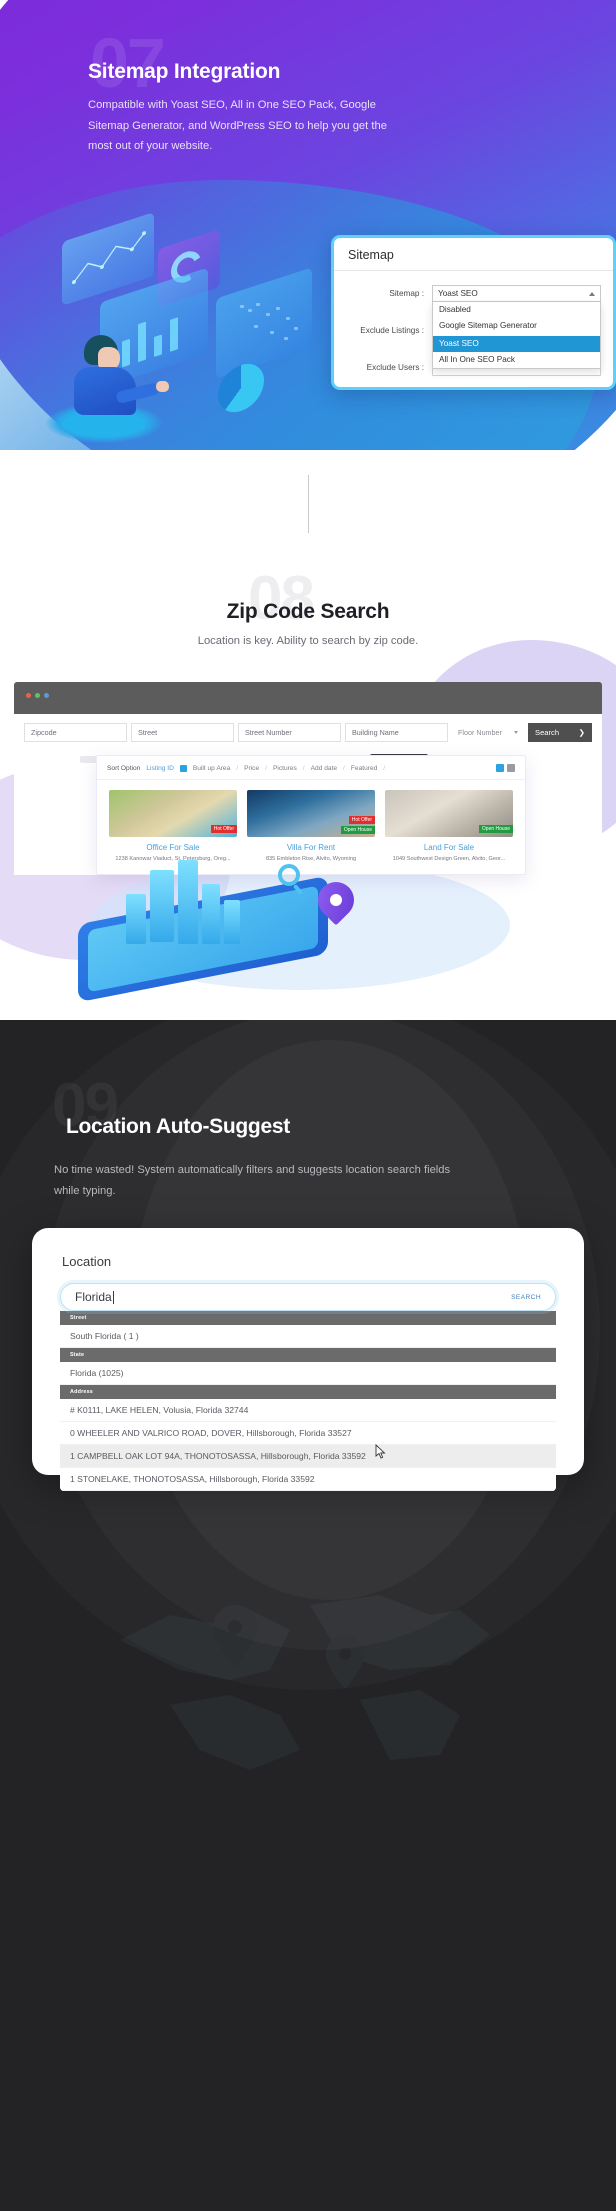 The height and width of the screenshot is (2211, 616). Describe the element at coordinates (308, 1392) in the screenshot. I see `suggestion-group-header-address: Address` at that location.